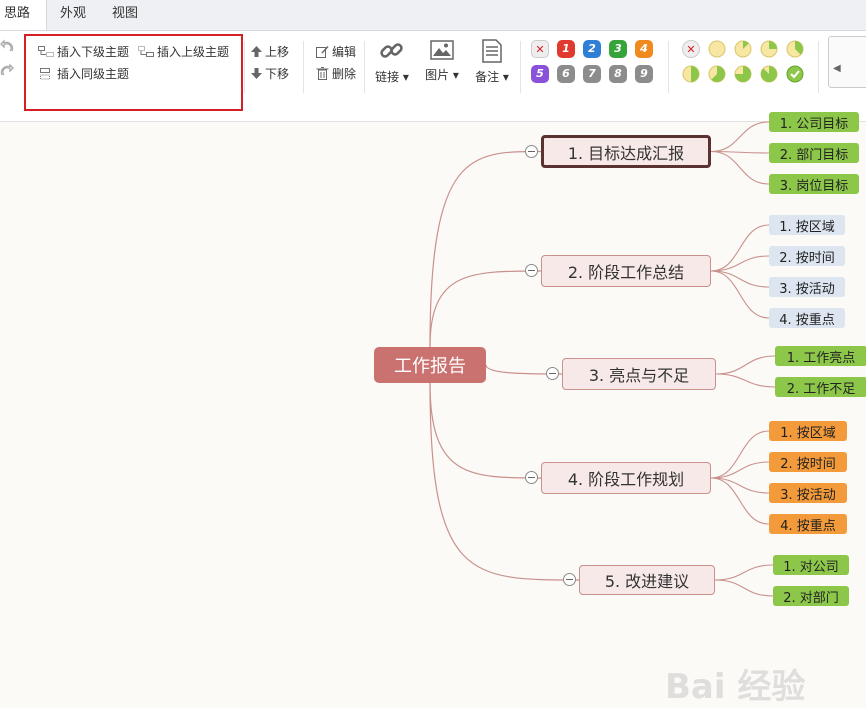 The width and height of the screenshot is (866, 708). I want to click on style-panel: ◀, so click(847, 62).